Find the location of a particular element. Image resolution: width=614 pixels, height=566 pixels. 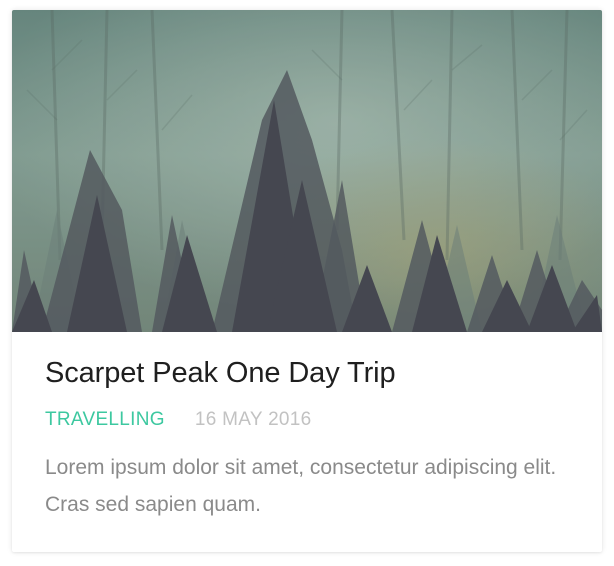

post-title: Scarpet Peak One Day Trip is located at coordinates (308, 373).